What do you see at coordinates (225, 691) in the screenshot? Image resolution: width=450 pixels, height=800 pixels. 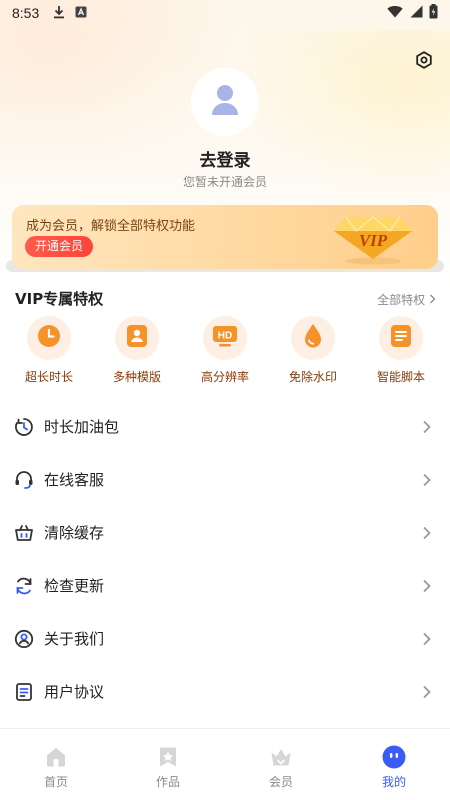 I see `menu-item-user-agreement: 用户协议` at bounding box center [225, 691].